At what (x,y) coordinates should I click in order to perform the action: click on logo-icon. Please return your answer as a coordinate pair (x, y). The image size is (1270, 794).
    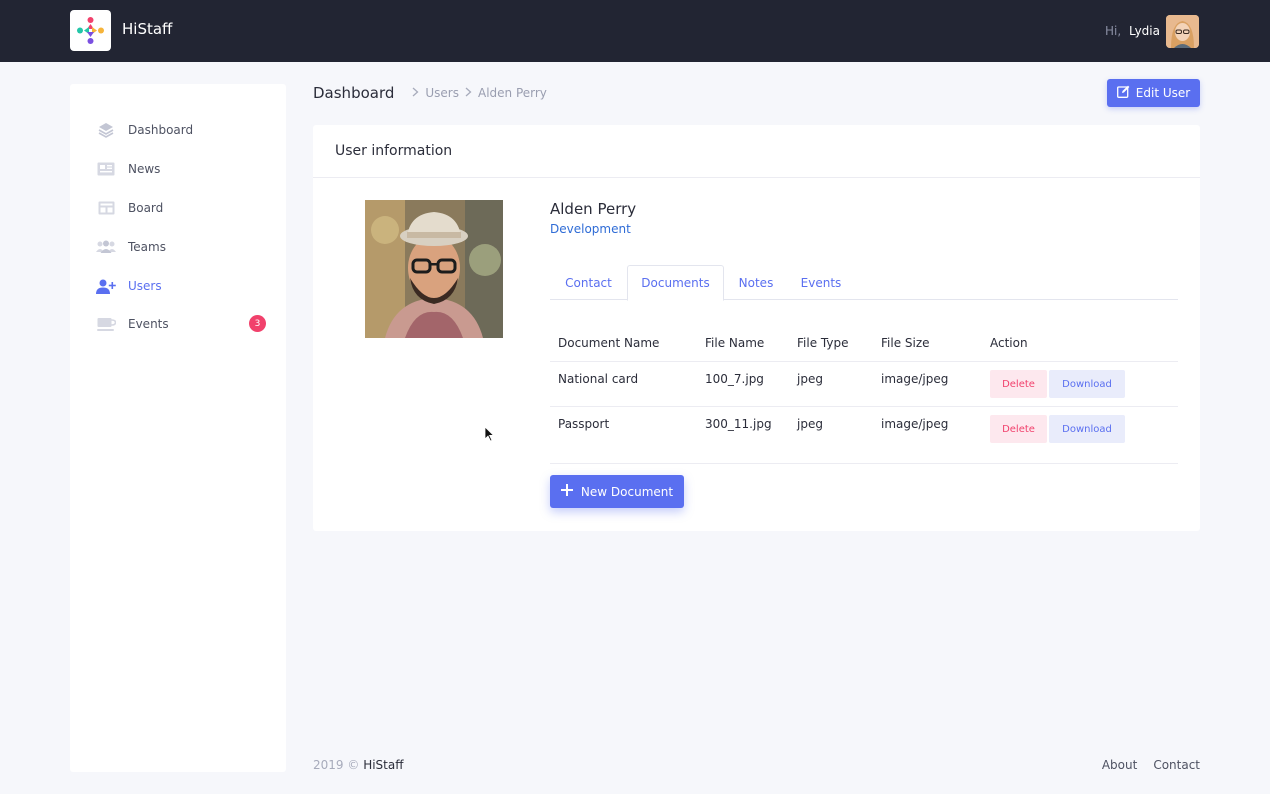
    Looking at the image, I should click on (90, 30).